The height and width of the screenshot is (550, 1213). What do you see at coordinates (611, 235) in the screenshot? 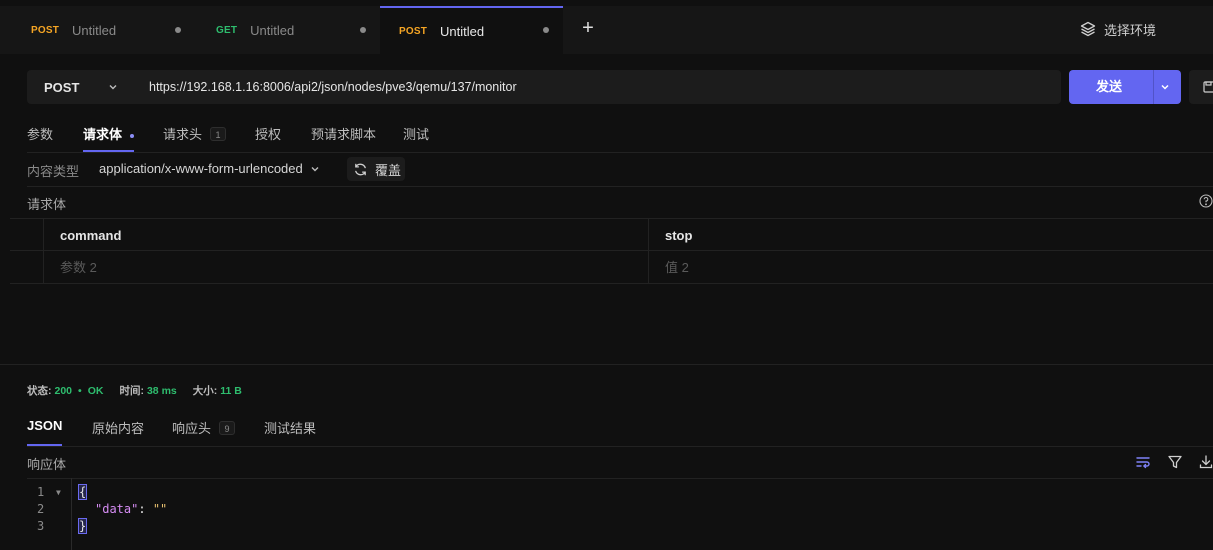
I see `table-row: command stop` at bounding box center [611, 235].